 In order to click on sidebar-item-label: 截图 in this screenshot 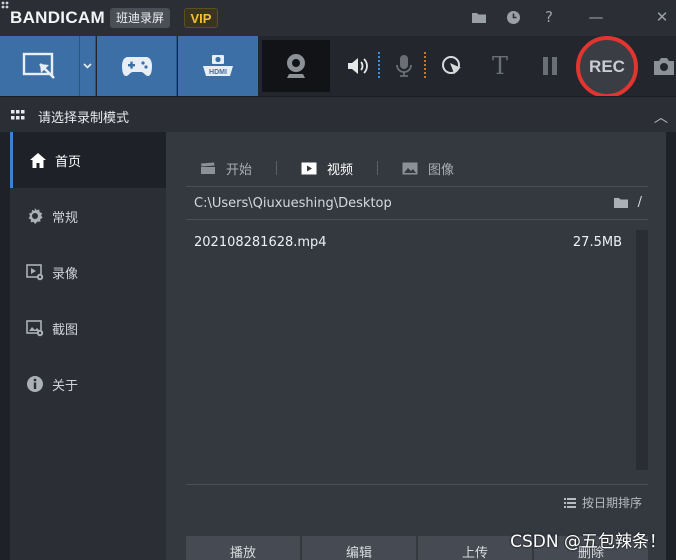, I will do `click(65, 330)`.